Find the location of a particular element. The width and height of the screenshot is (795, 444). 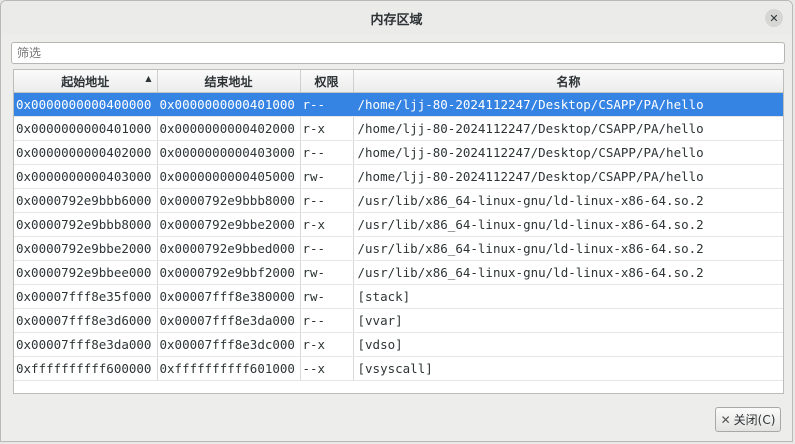

name-cell: [stack] is located at coordinates (568, 296).